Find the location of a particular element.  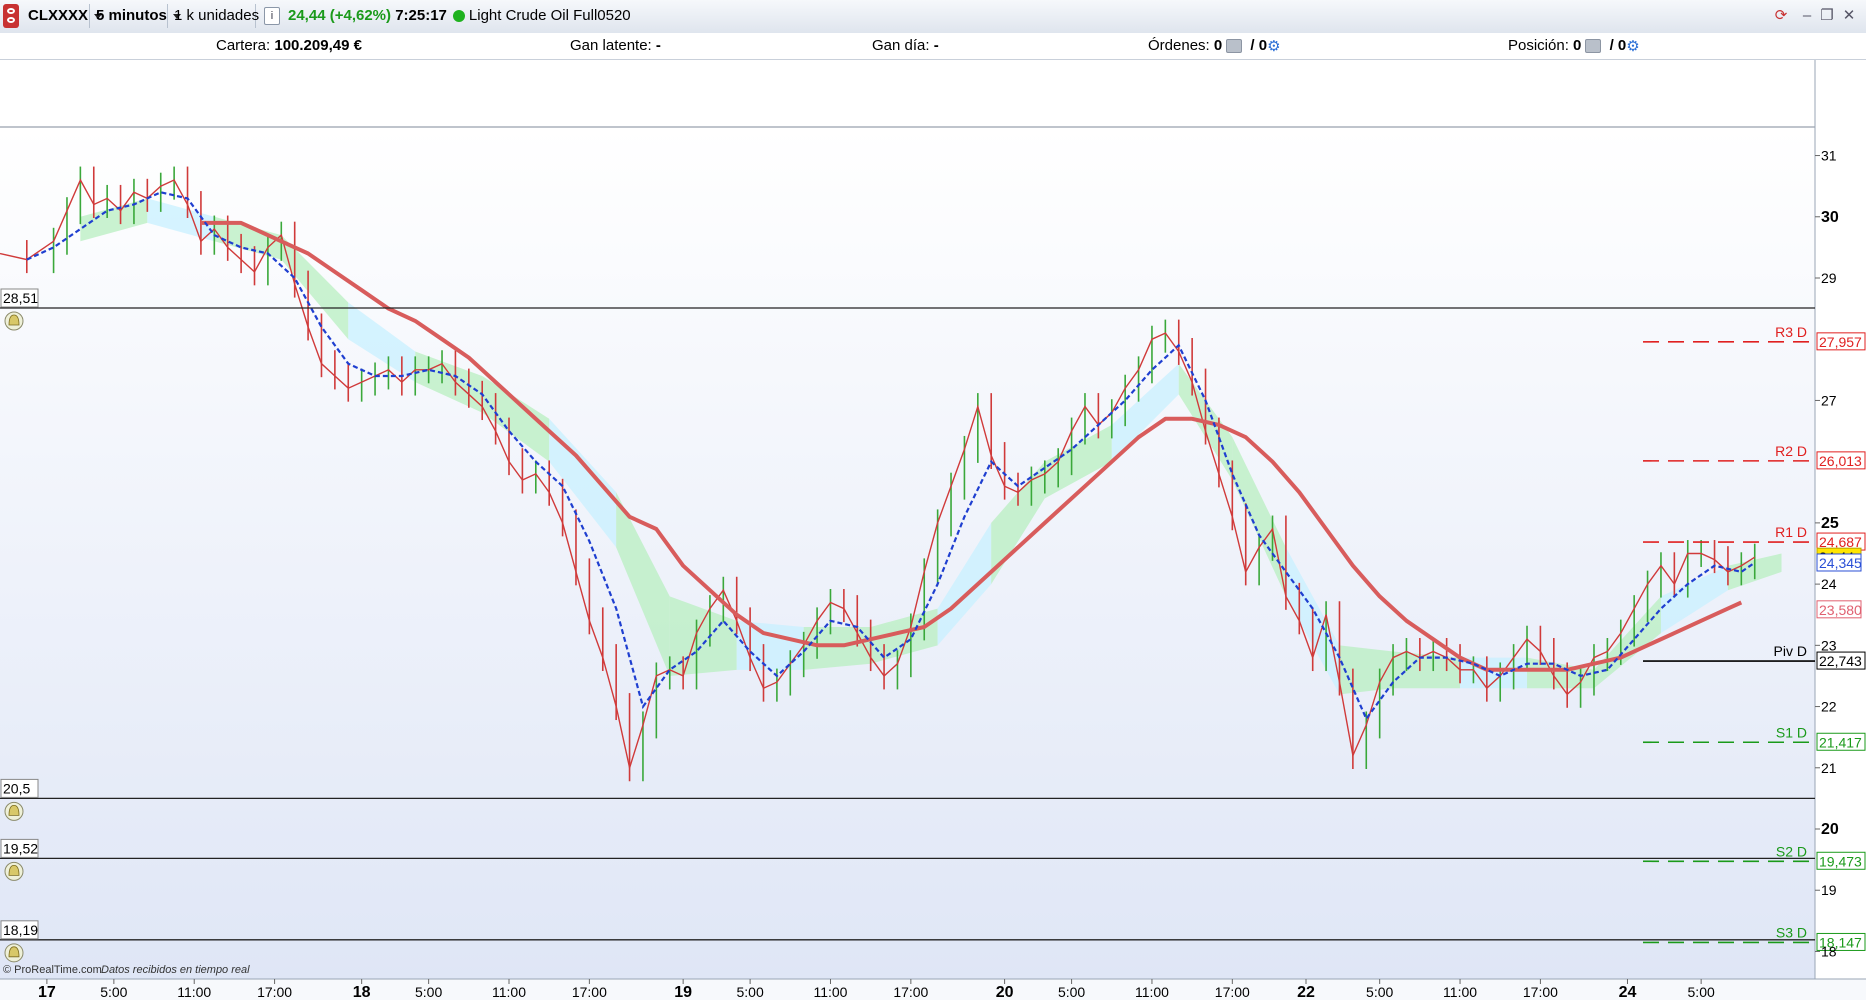

quote-time: 7:25:17 is located at coordinates (421, 15).